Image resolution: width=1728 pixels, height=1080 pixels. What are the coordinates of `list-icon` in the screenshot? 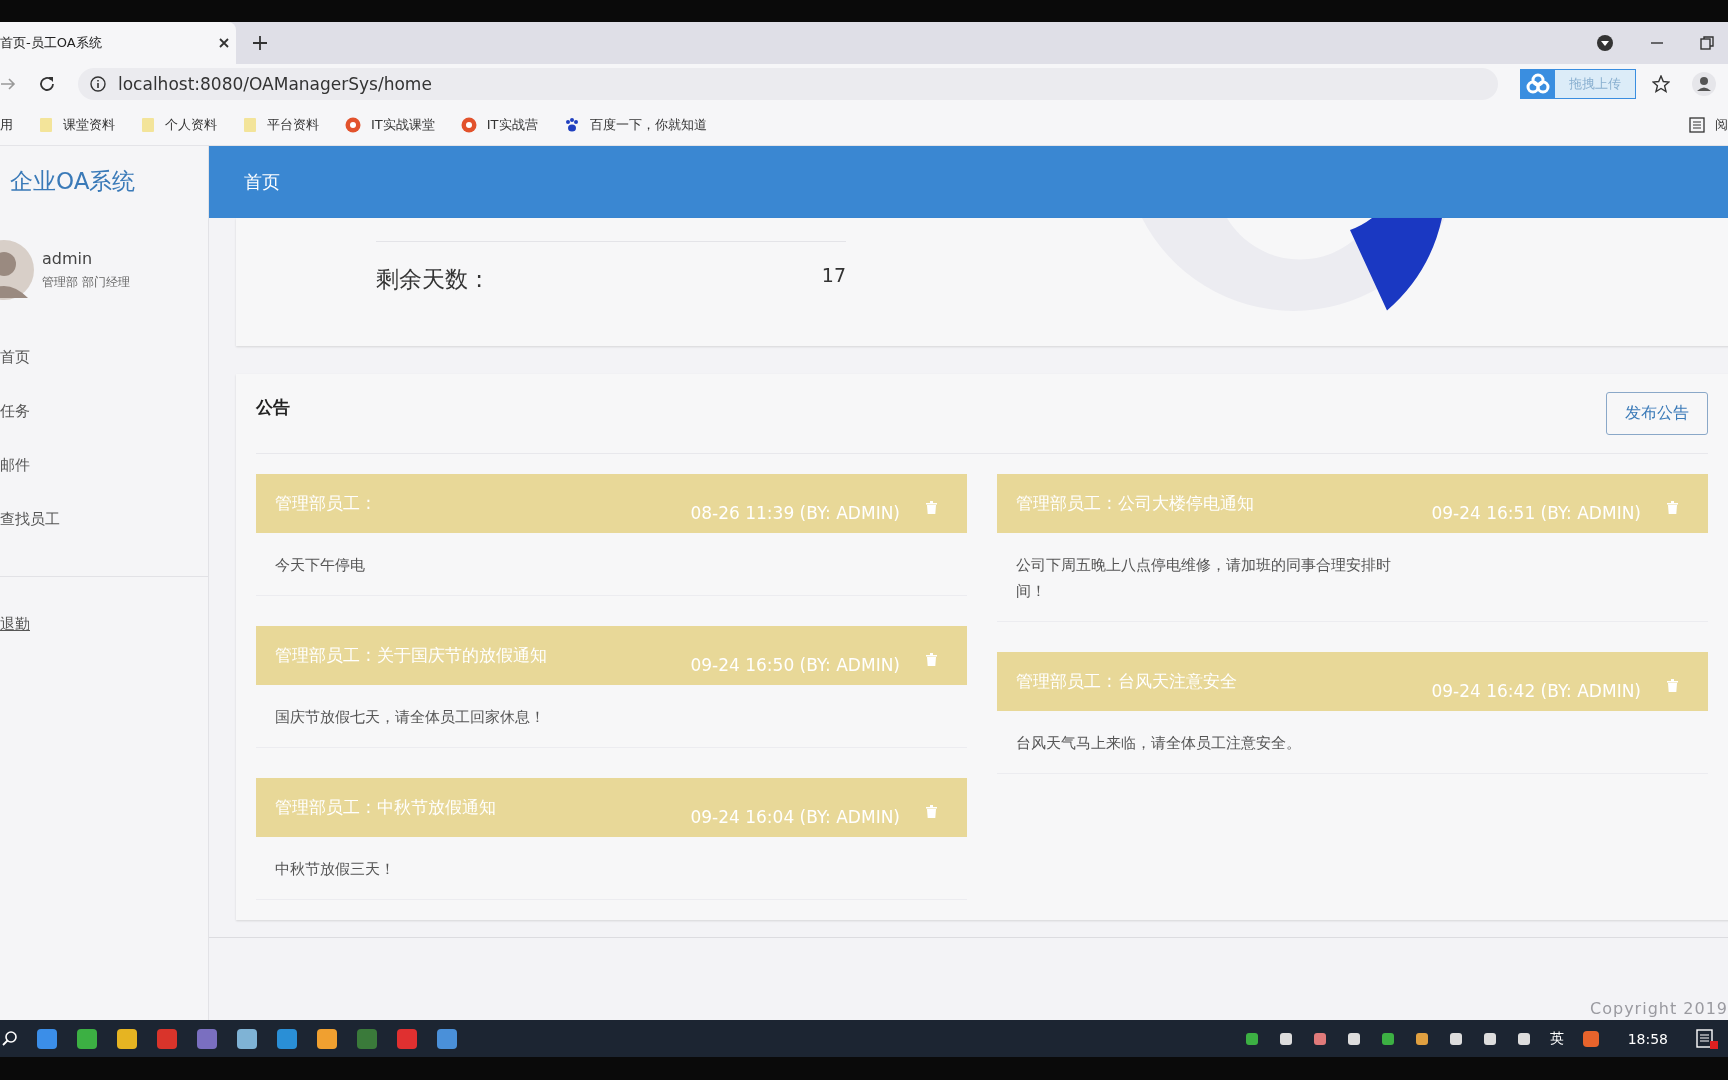 It's located at (1697, 124).